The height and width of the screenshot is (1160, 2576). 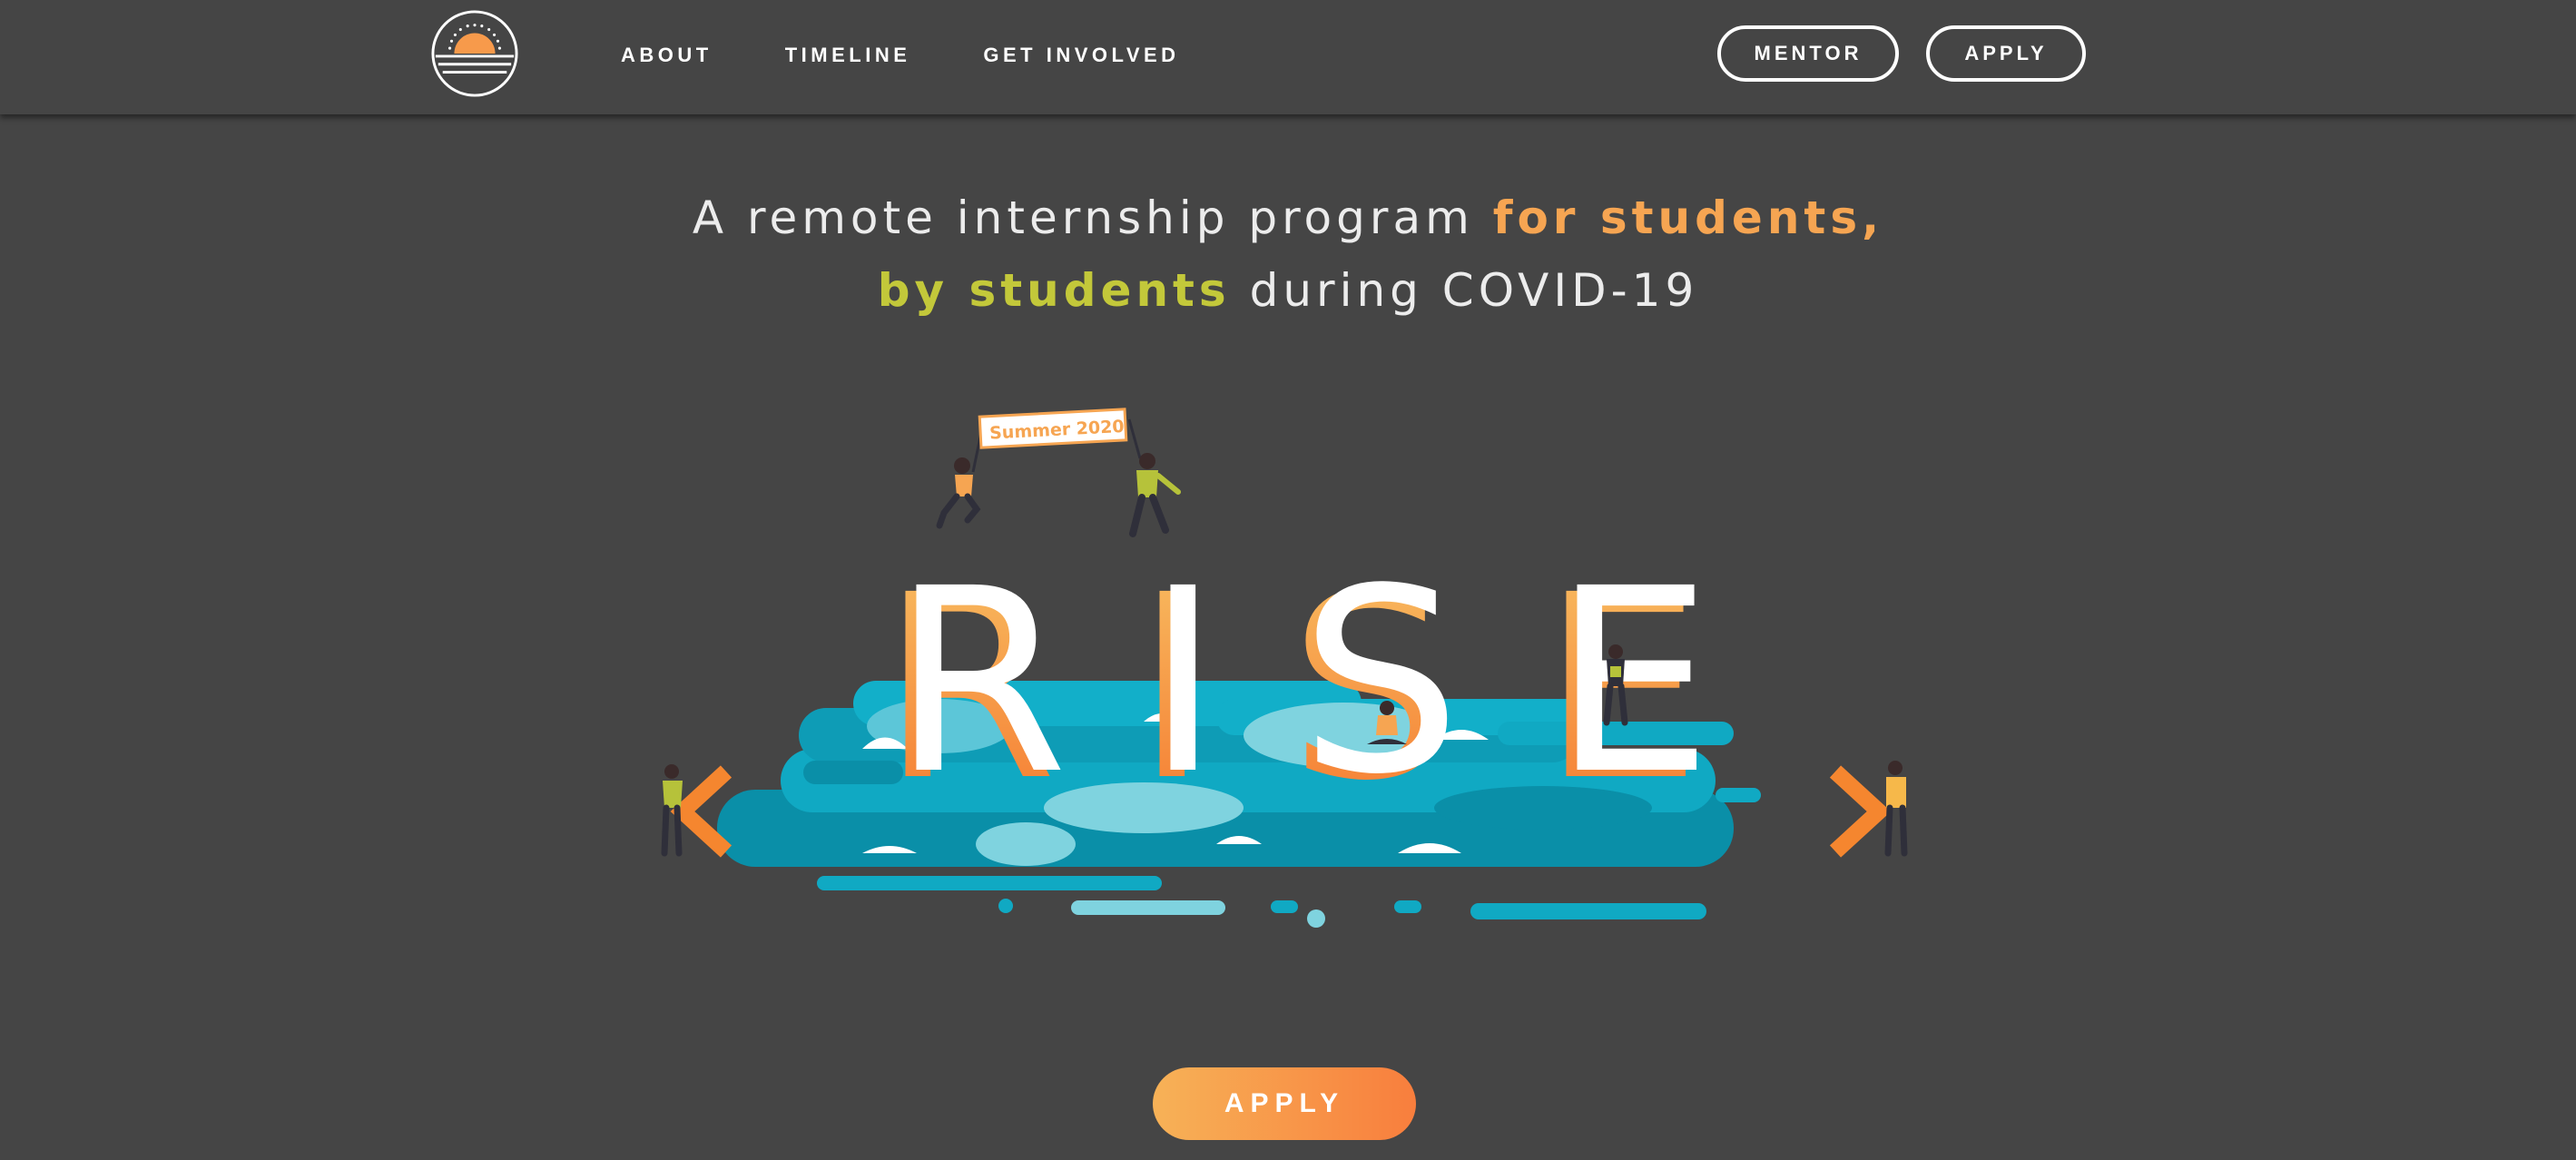 I want to click on nav-about: ABOUT, so click(x=667, y=56).